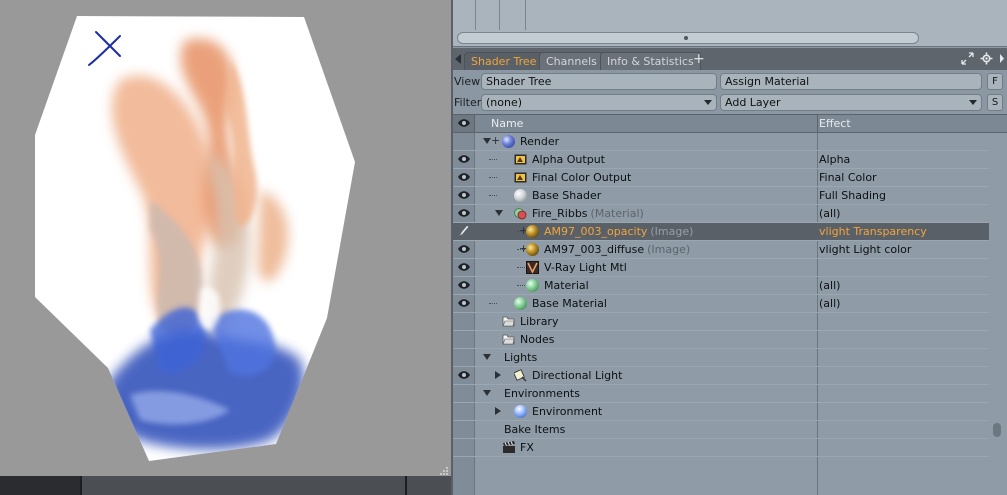 The image size is (1007, 495). I want to click on shader-sphere-icon, so click(520, 195).